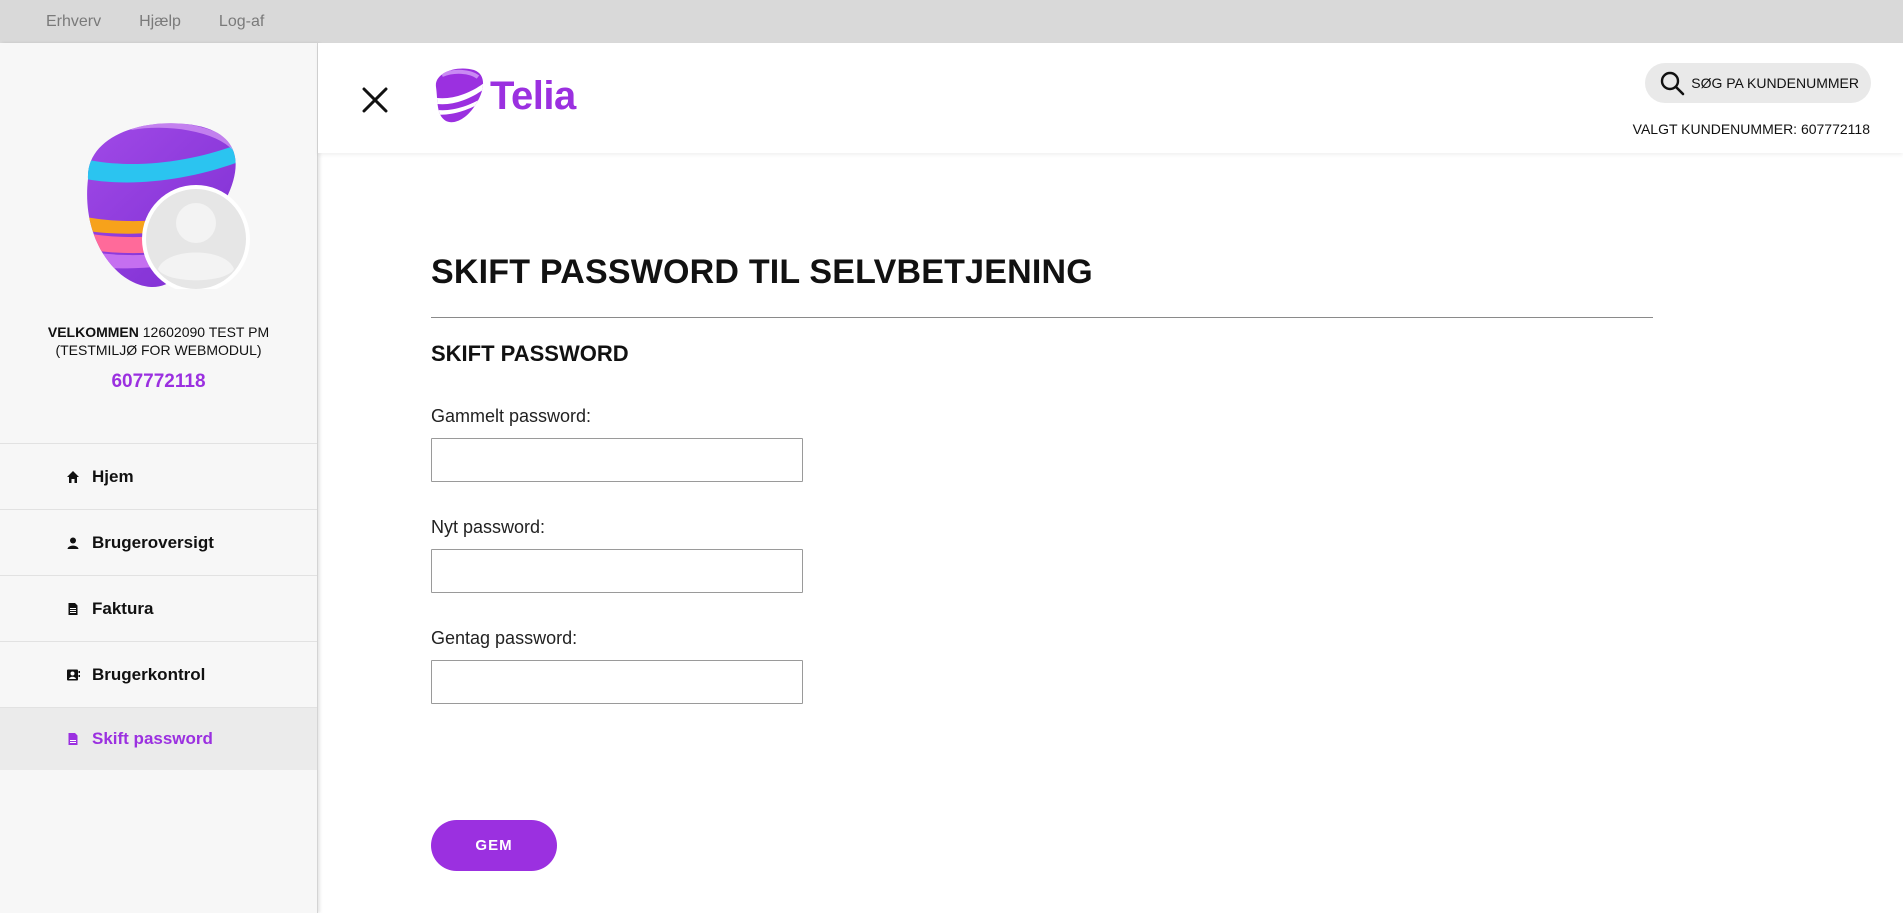 The width and height of the screenshot is (1903, 913). Describe the element at coordinates (504, 638) in the screenshot. I see `repeat-password-label: Gentag password:` at that location.